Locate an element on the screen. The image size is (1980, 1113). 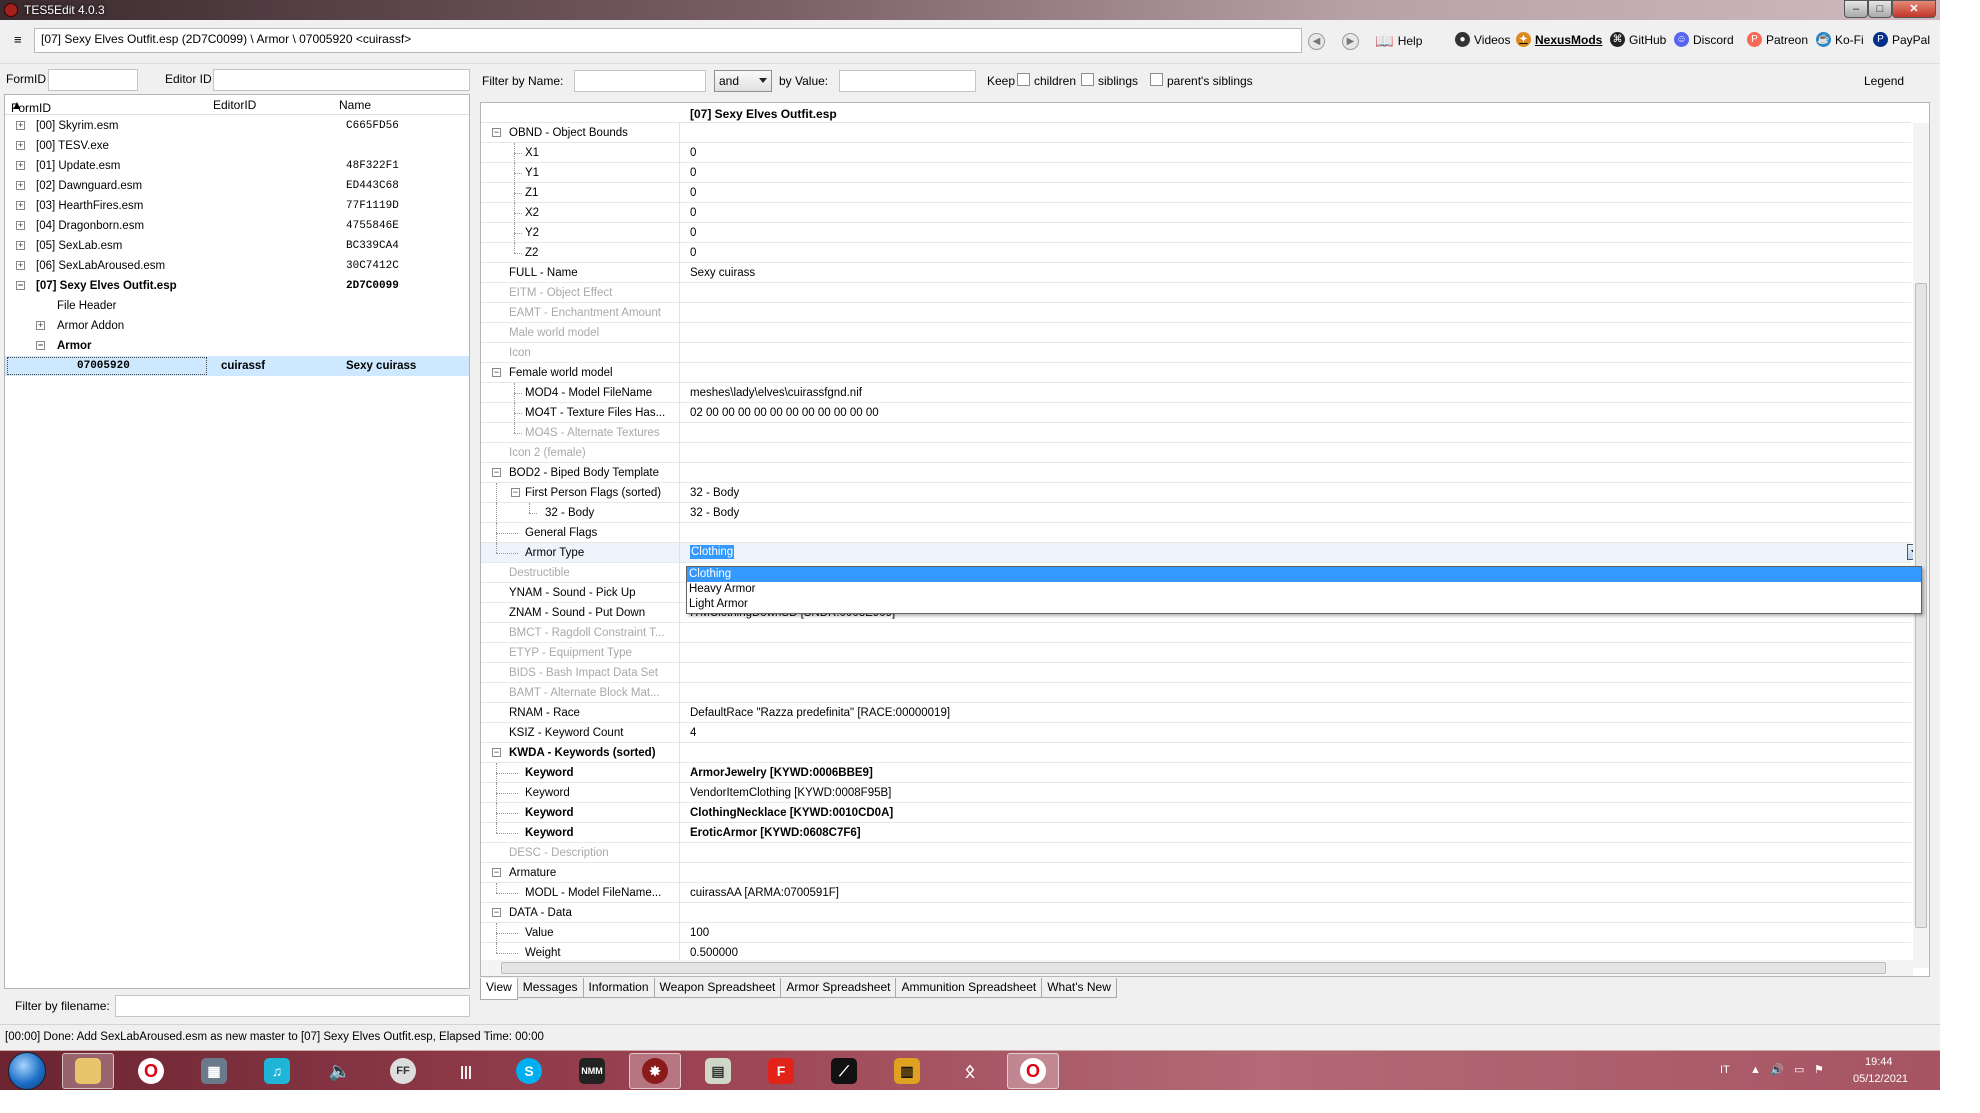
clock-time: 19:44 is located at coordinates (1879, 1062).